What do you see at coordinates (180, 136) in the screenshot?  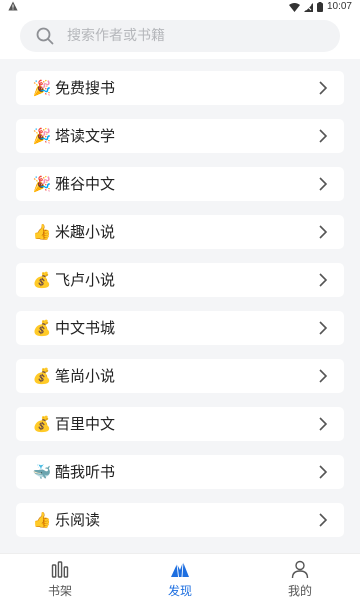 I see `list-item: 🎉 塔读文学` at bounding box center [180, 136].